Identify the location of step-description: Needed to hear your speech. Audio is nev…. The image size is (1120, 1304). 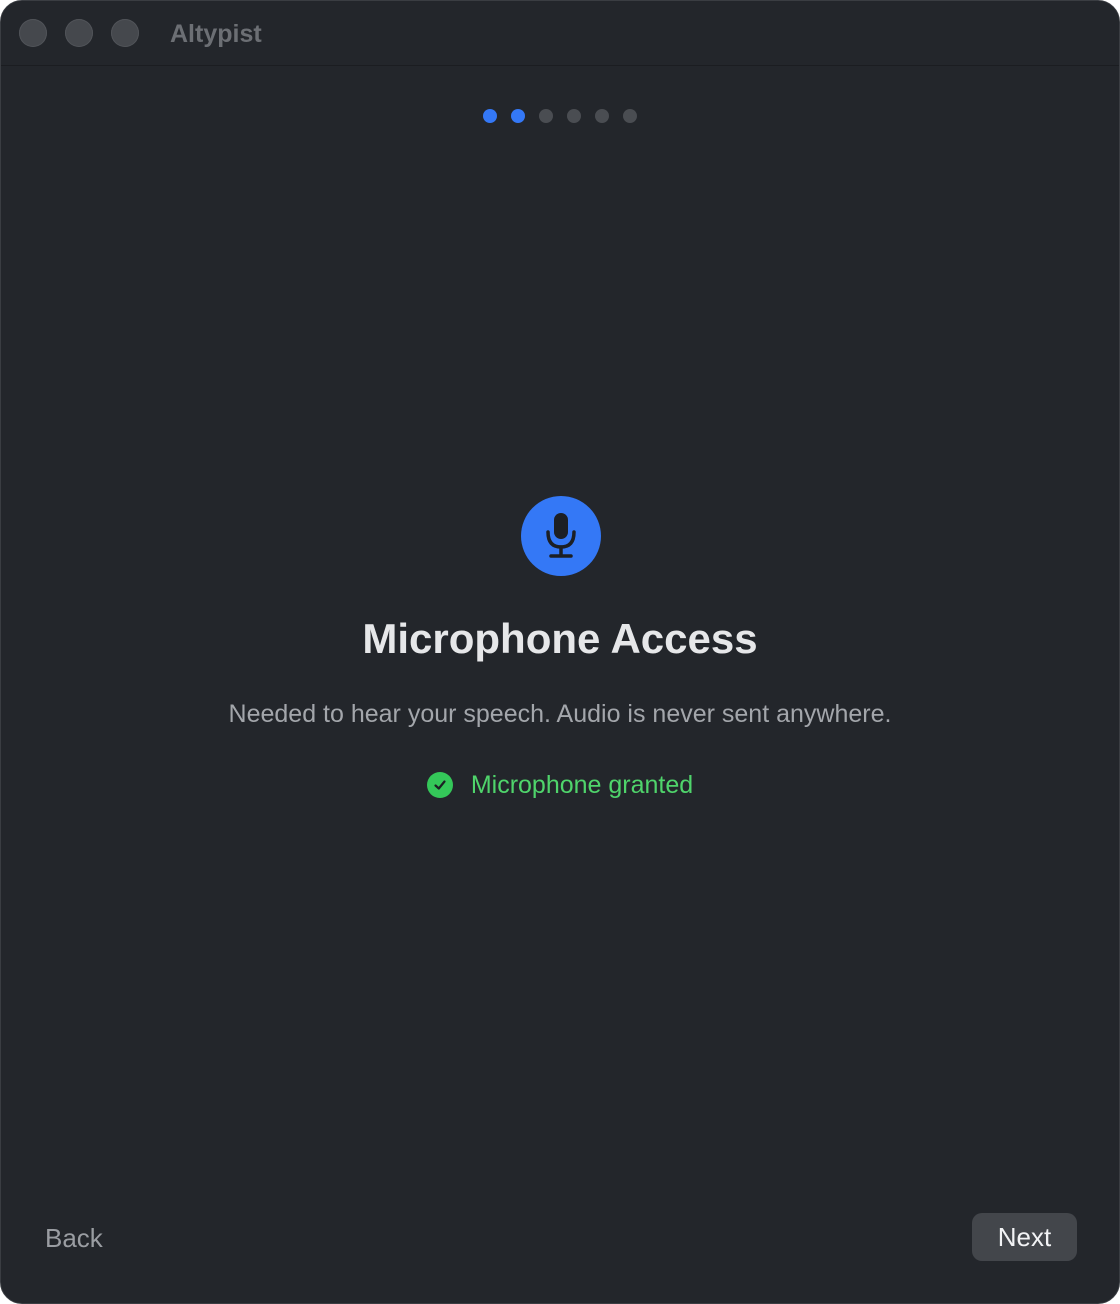
(560, 714).